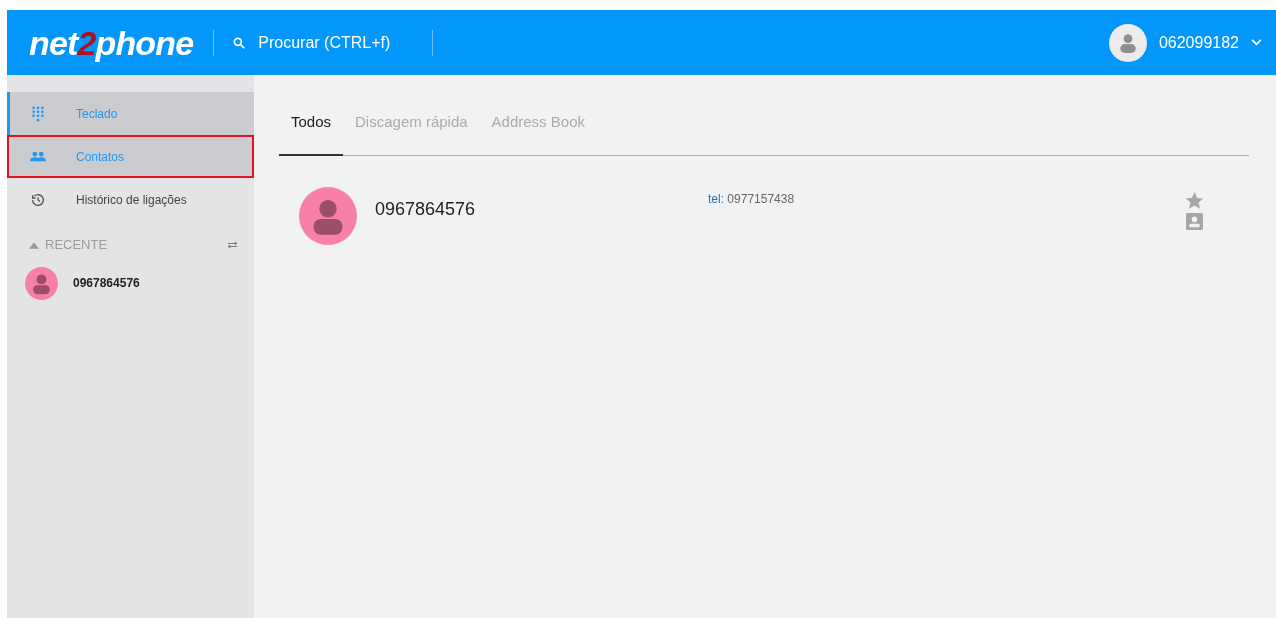 This screenshot has height=618, width=1276. Describe the element at coordinates (106, 283) in the screenshot. I see `recent-number: 0967864576` at that location.